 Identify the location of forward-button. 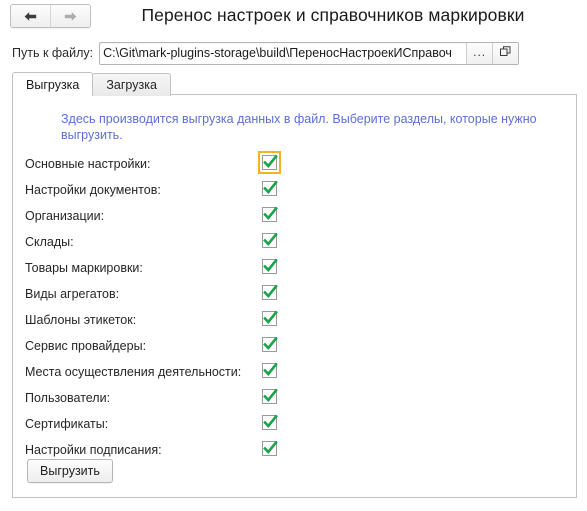
(70, 16).